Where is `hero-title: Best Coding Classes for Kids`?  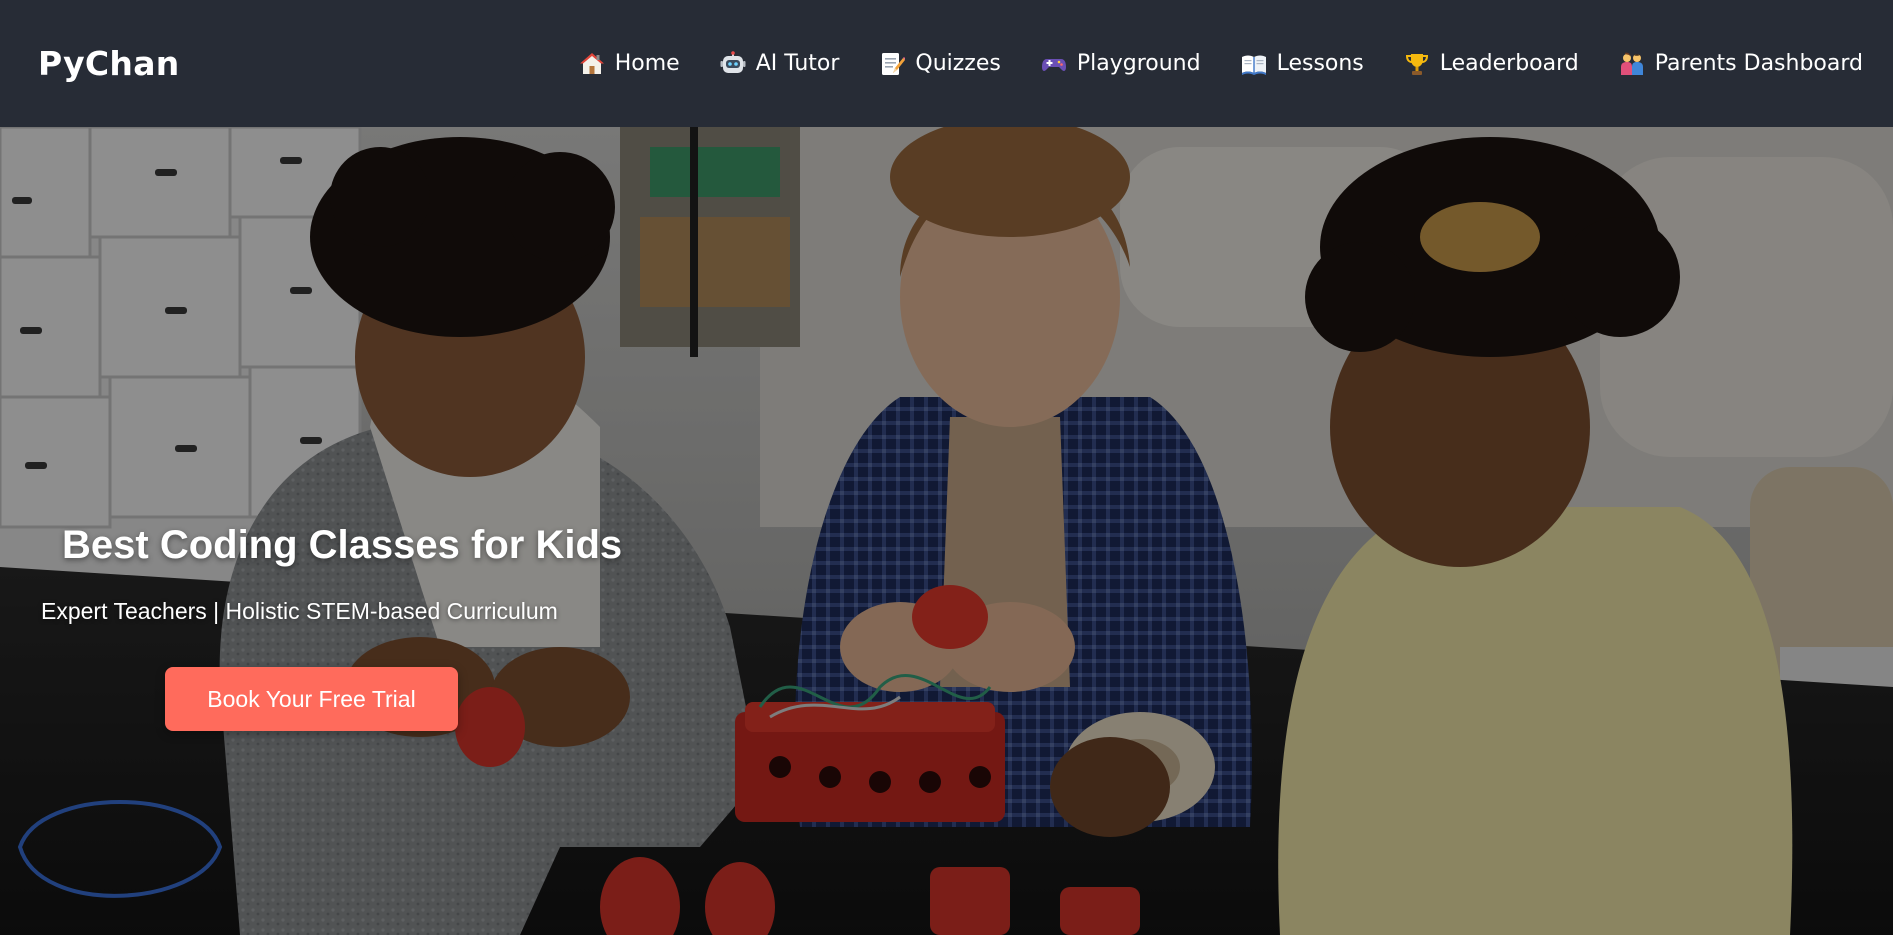 hero-title: Best Coding Classes for Kids is located at coordinates (342, 545).